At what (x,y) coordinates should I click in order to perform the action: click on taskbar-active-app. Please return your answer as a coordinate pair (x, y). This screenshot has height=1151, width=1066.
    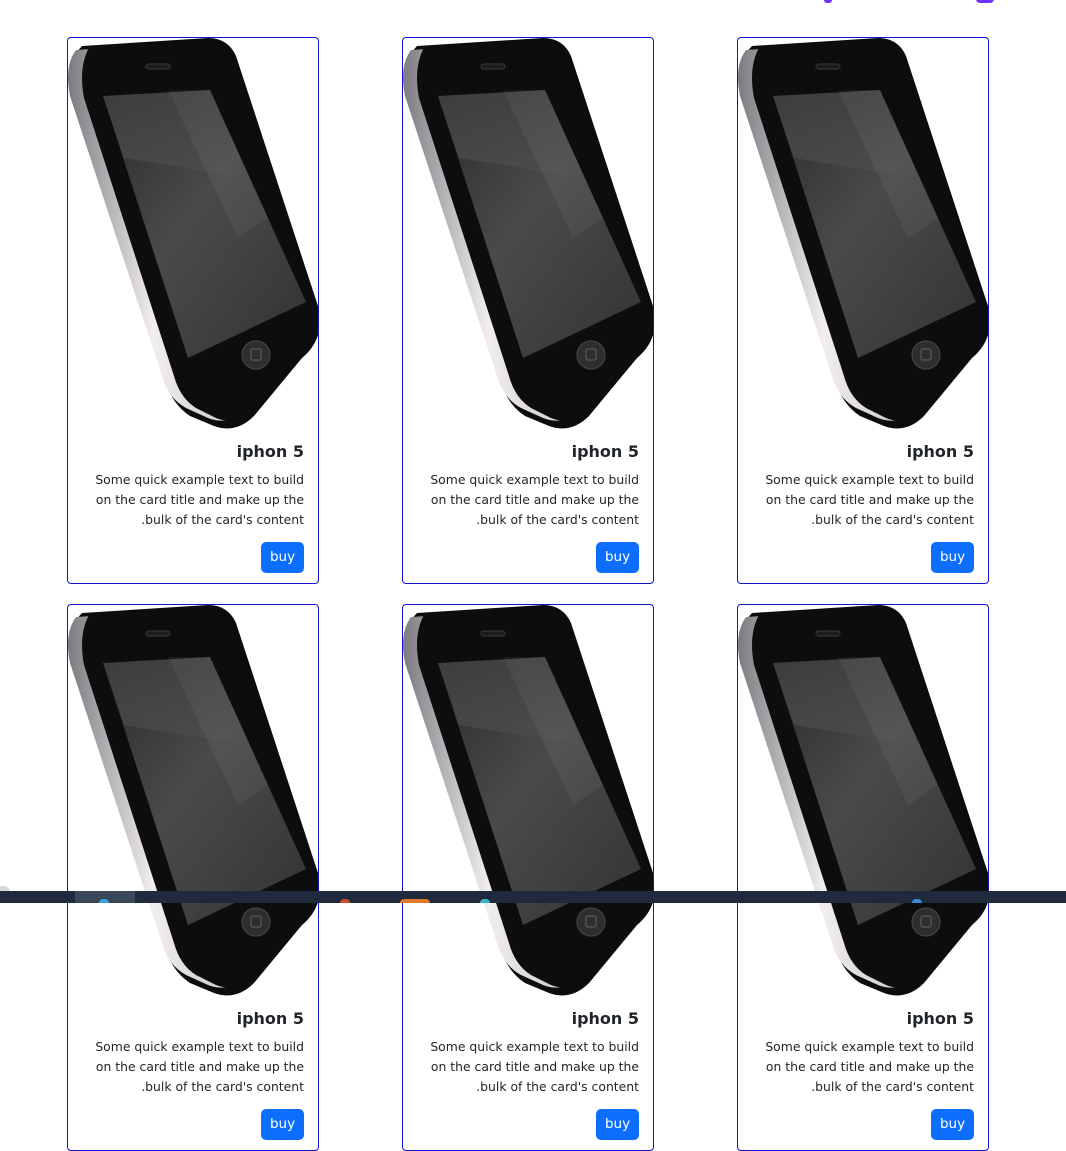
    Looking at the image, I should click on (105, 897).